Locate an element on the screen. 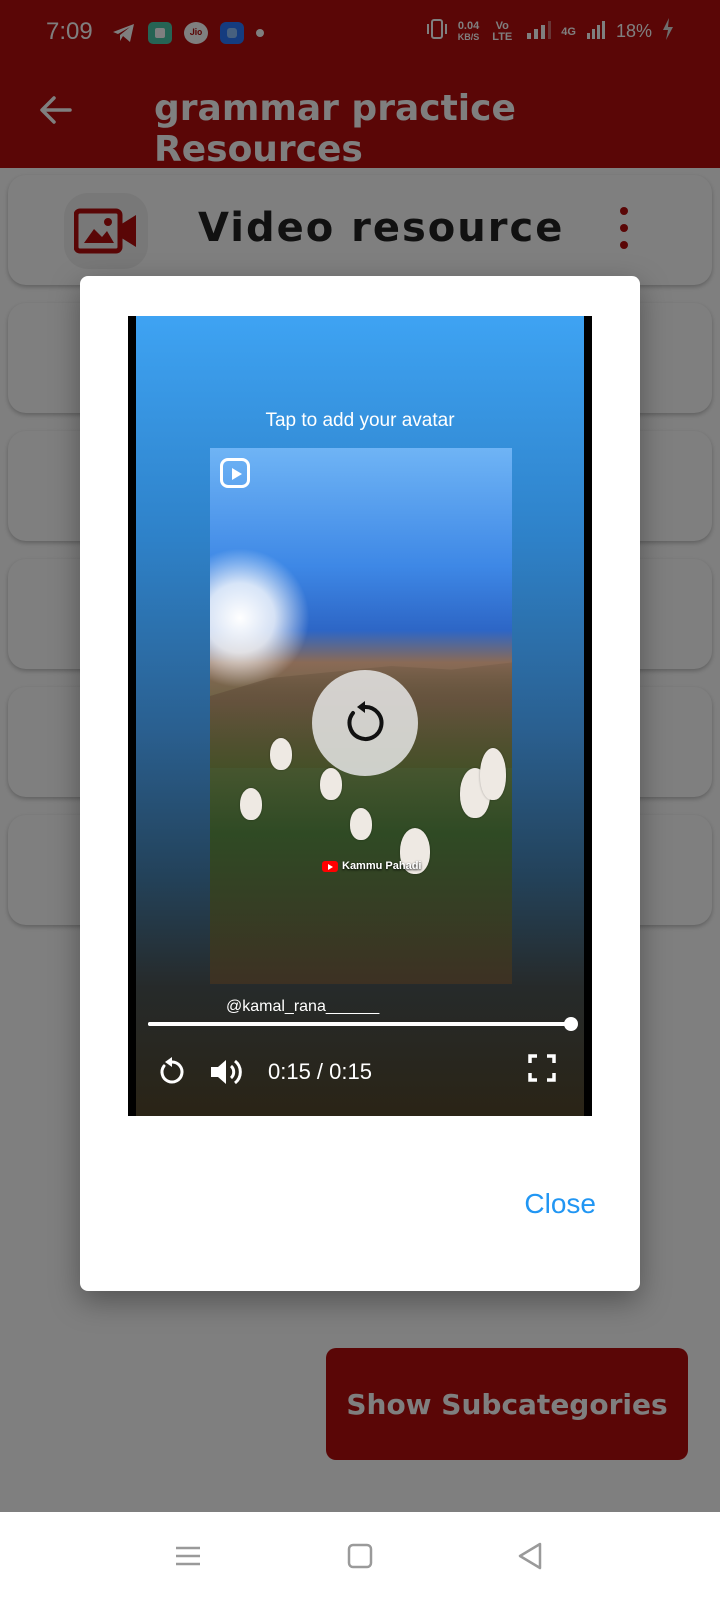 The image size is (720, 1600). replay-overlay-button is located at coordinates (365, 723).